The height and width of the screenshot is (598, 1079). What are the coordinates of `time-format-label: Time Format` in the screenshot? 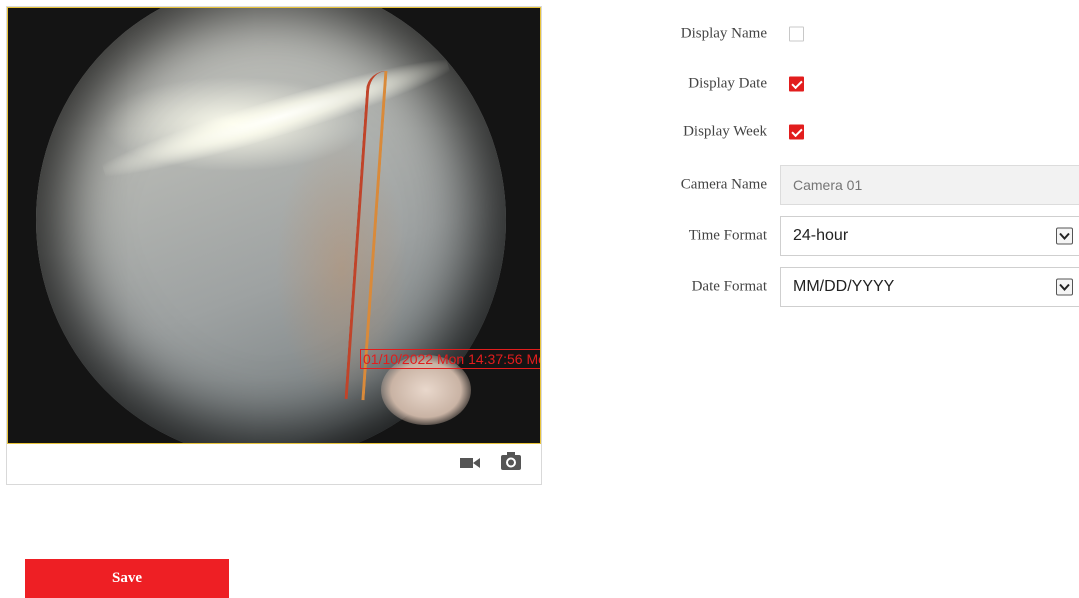 It's located at (727, 235).